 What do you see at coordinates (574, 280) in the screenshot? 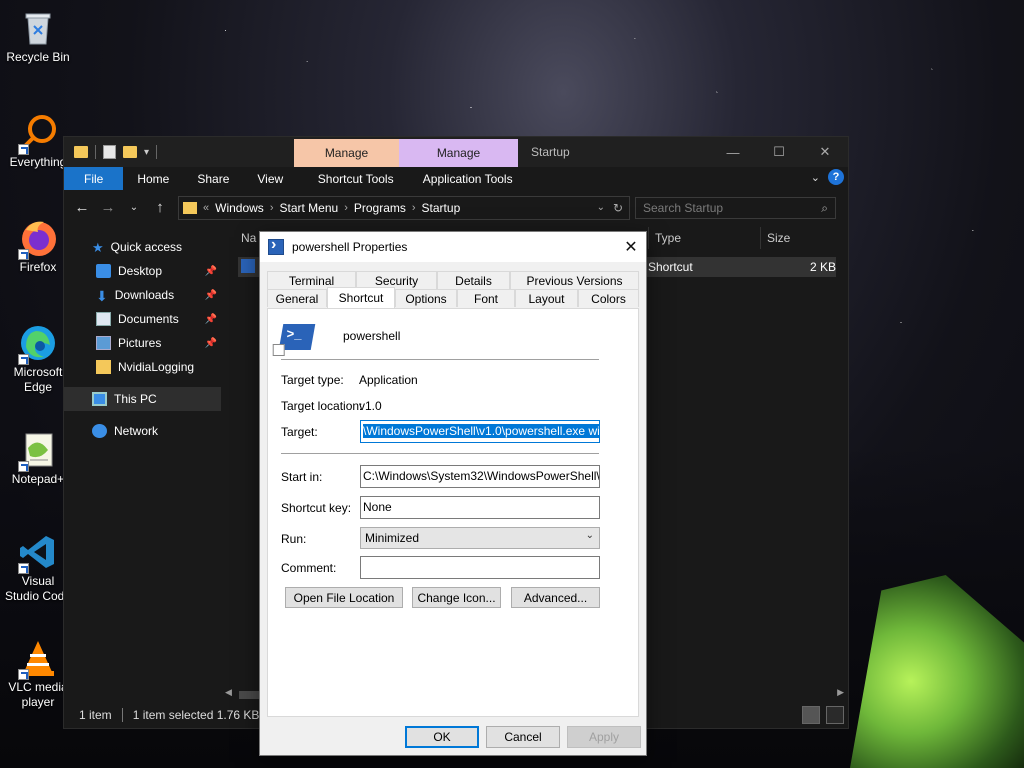
I see `tab-previous-versions: Previous Versions` at bounding box center [574, 280].